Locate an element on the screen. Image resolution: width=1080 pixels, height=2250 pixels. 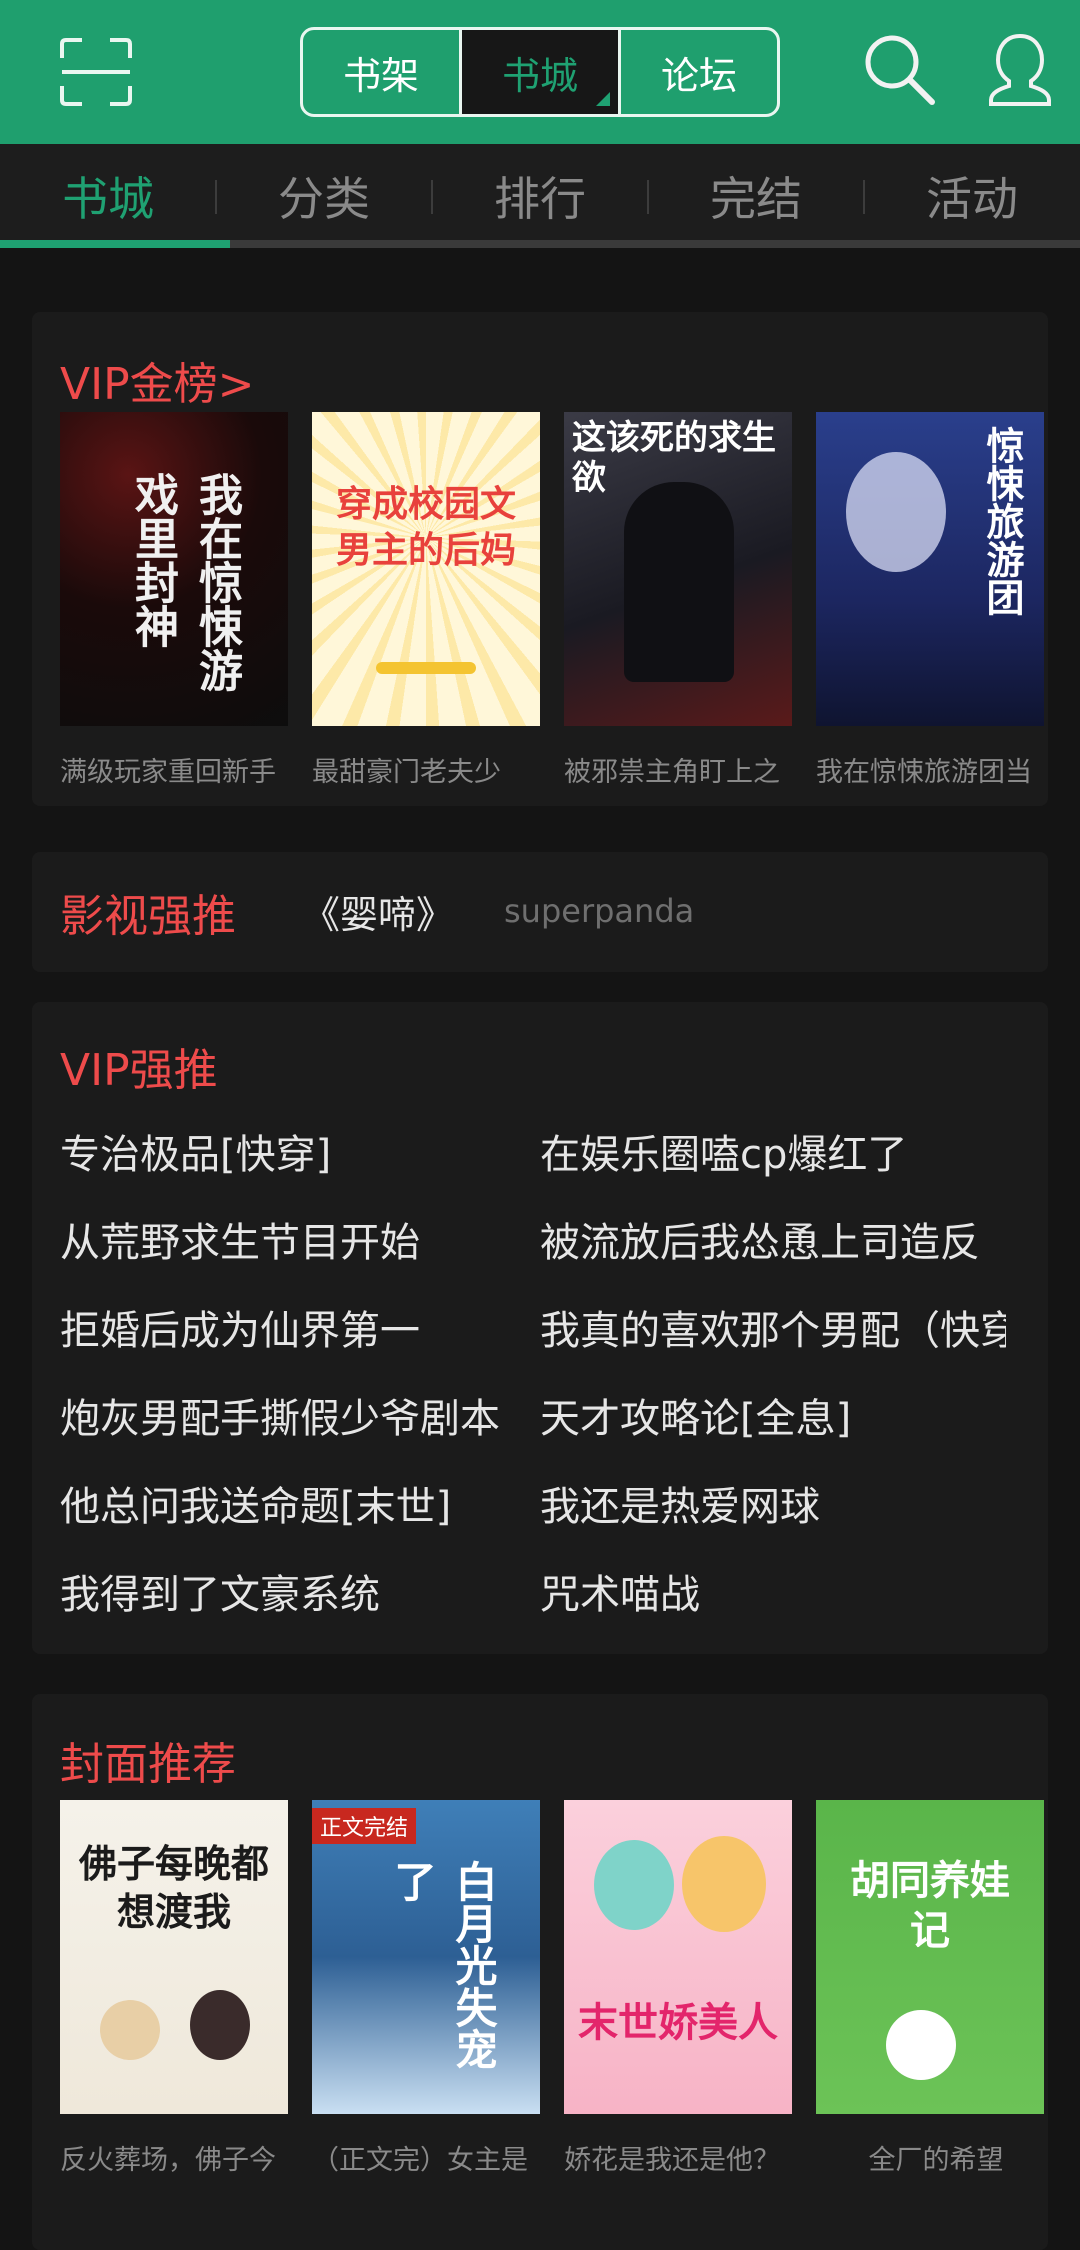
cover-title: 佛子每晚都想渡我 is located at coordinates (173, 1888).